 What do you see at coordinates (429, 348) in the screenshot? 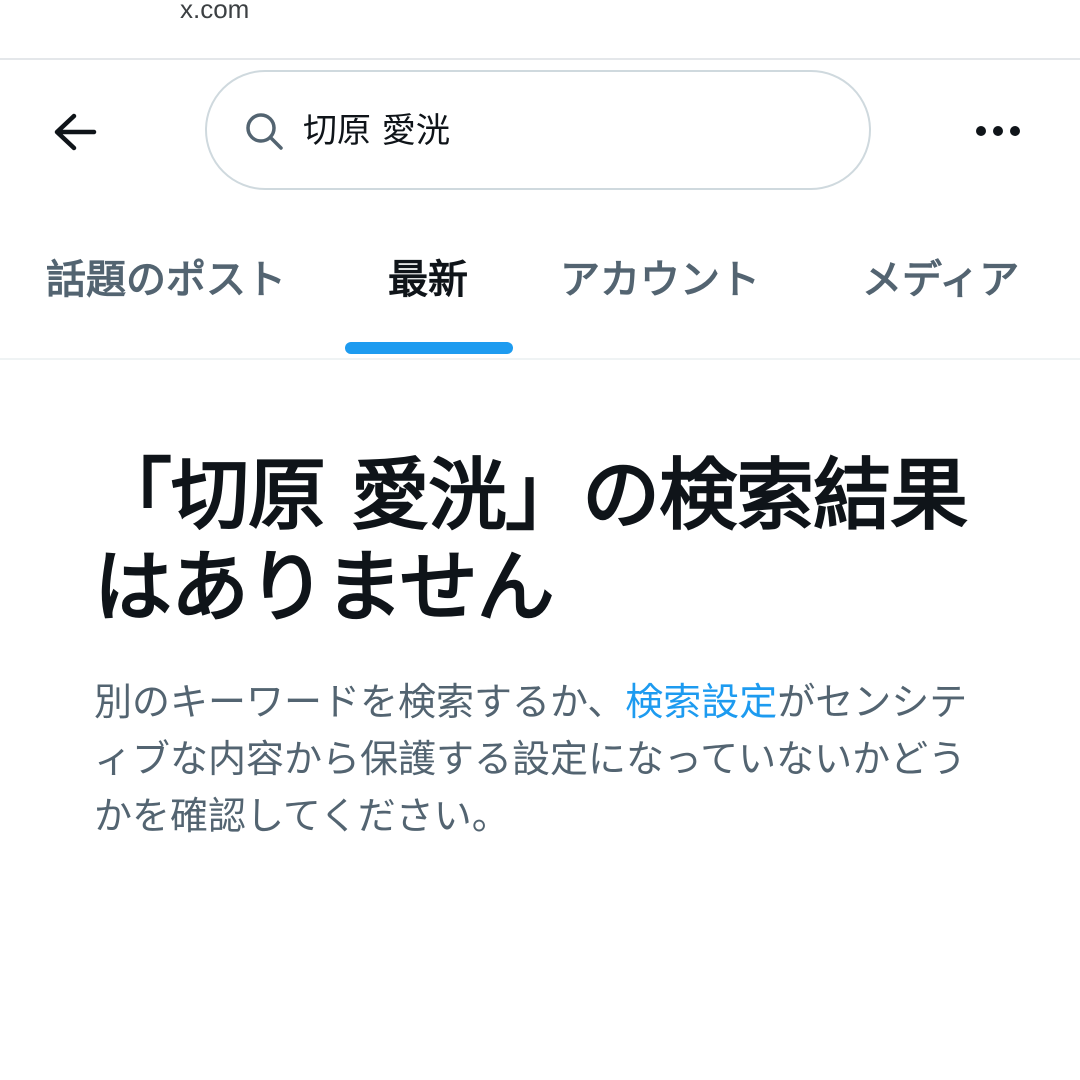
I see `active-tab-indicator` at bounding box center [429, 348].